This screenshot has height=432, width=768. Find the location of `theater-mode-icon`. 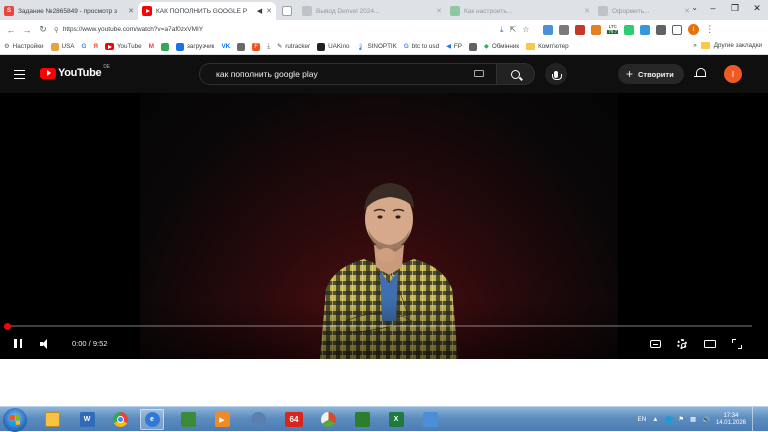

theater-mode-icon is located at coordinates (710, 344).